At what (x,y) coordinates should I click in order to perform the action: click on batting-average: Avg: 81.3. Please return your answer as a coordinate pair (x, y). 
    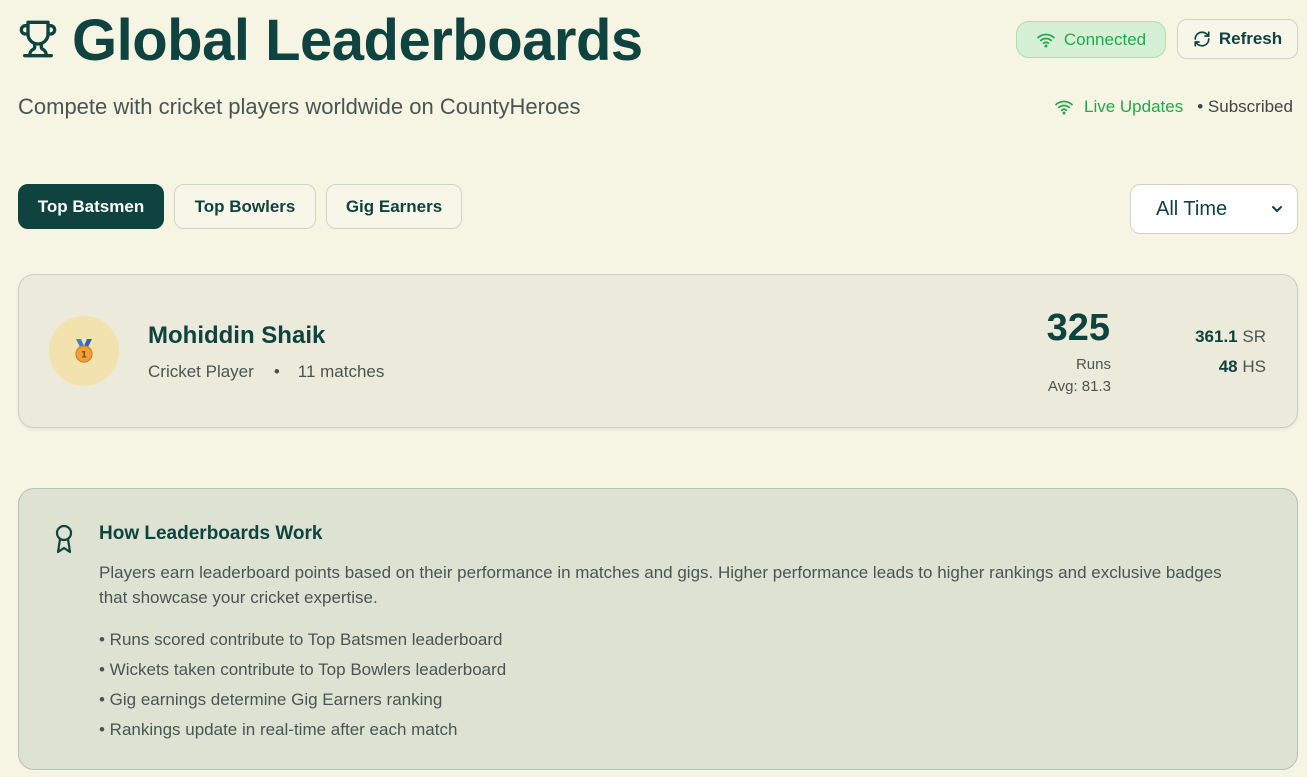
    Looking at the image, I should click on (1079, 386).